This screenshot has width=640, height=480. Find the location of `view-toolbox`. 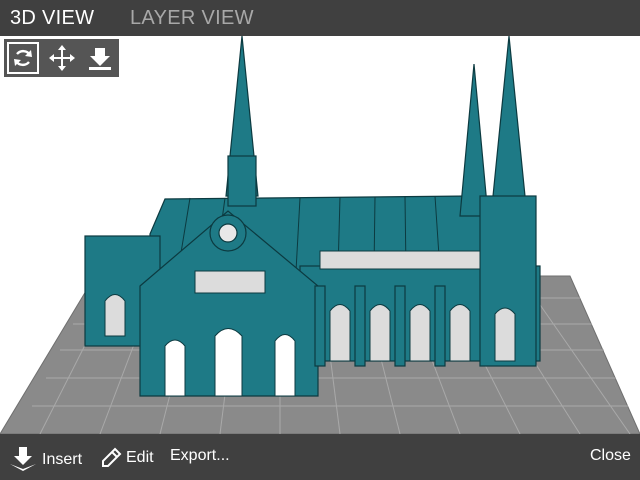

view-toolbox is located at coordinates (61, 58).